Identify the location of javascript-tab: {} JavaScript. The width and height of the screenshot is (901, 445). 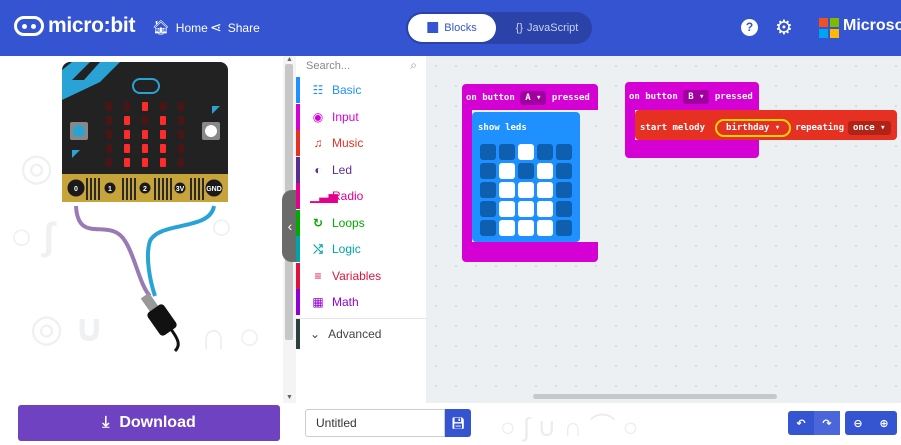
(547, 28).